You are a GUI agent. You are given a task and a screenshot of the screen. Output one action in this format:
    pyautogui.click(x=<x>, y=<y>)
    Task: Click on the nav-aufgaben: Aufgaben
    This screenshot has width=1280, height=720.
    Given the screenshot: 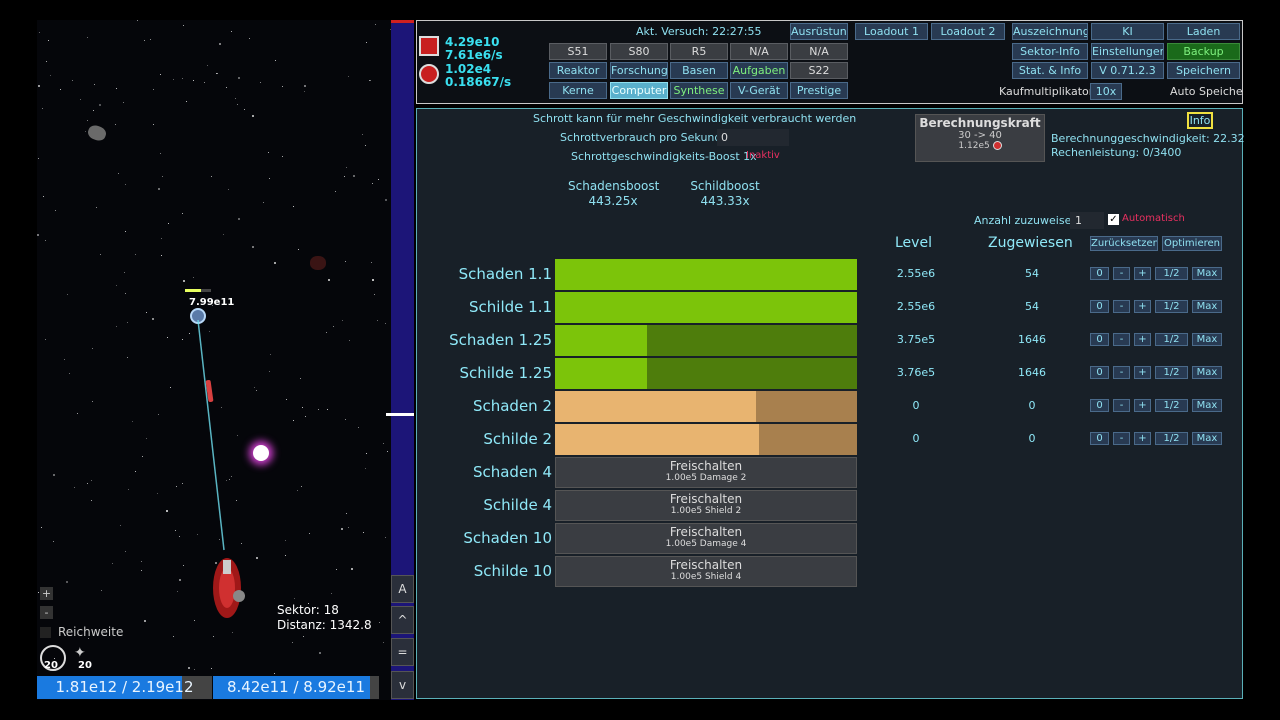 What is the action you would take?
    pyautogui.click(x=759, y=70)
    